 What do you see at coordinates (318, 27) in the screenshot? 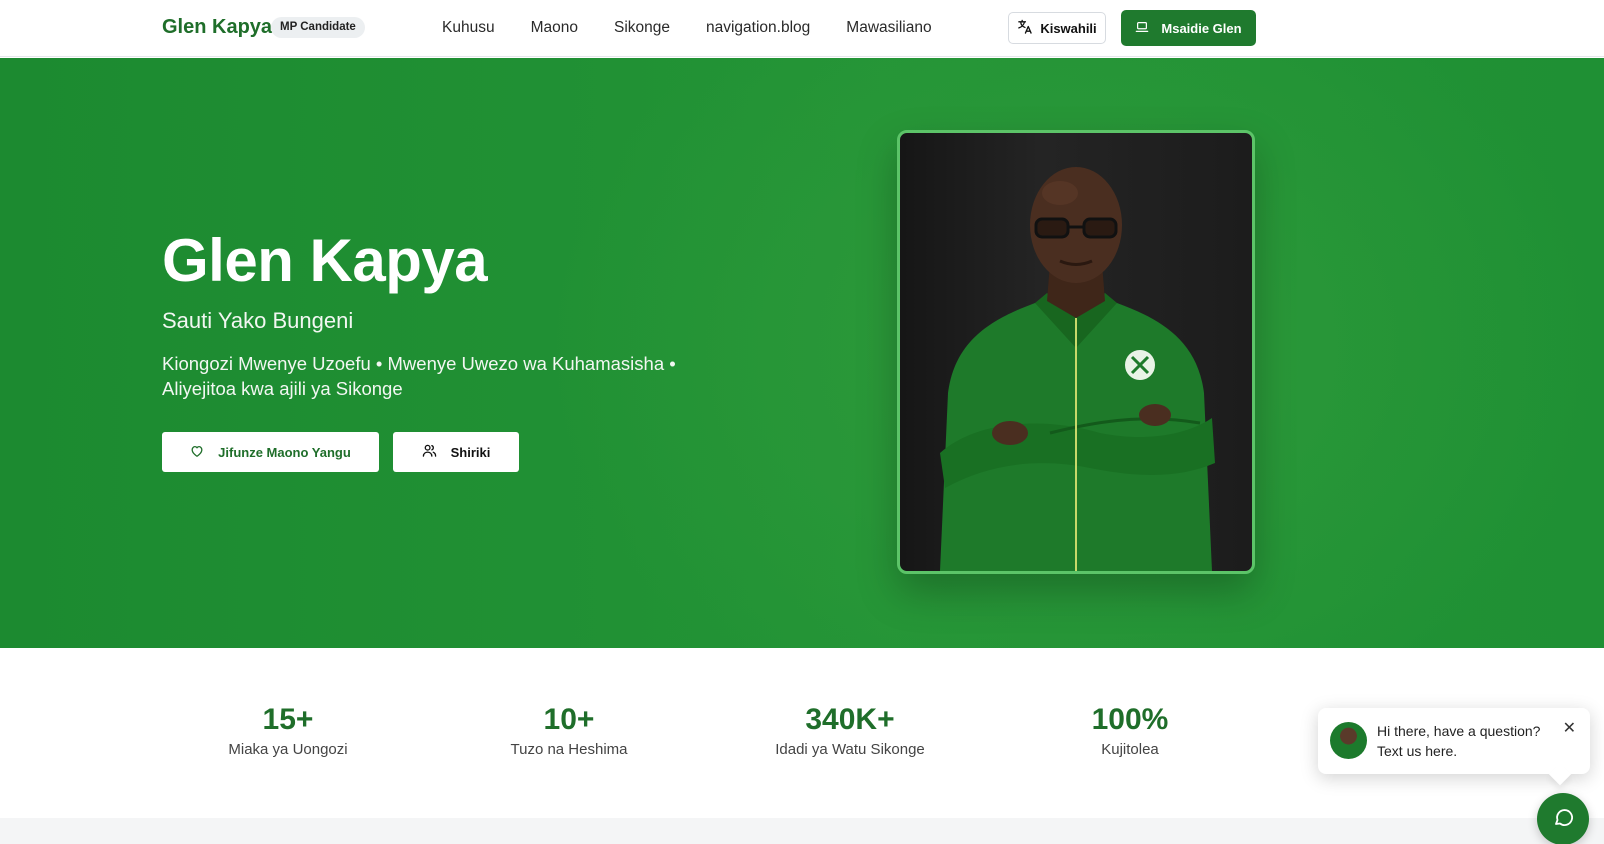
I see `candidate-badge: MP Candidate` at bounding box center [318, 27].